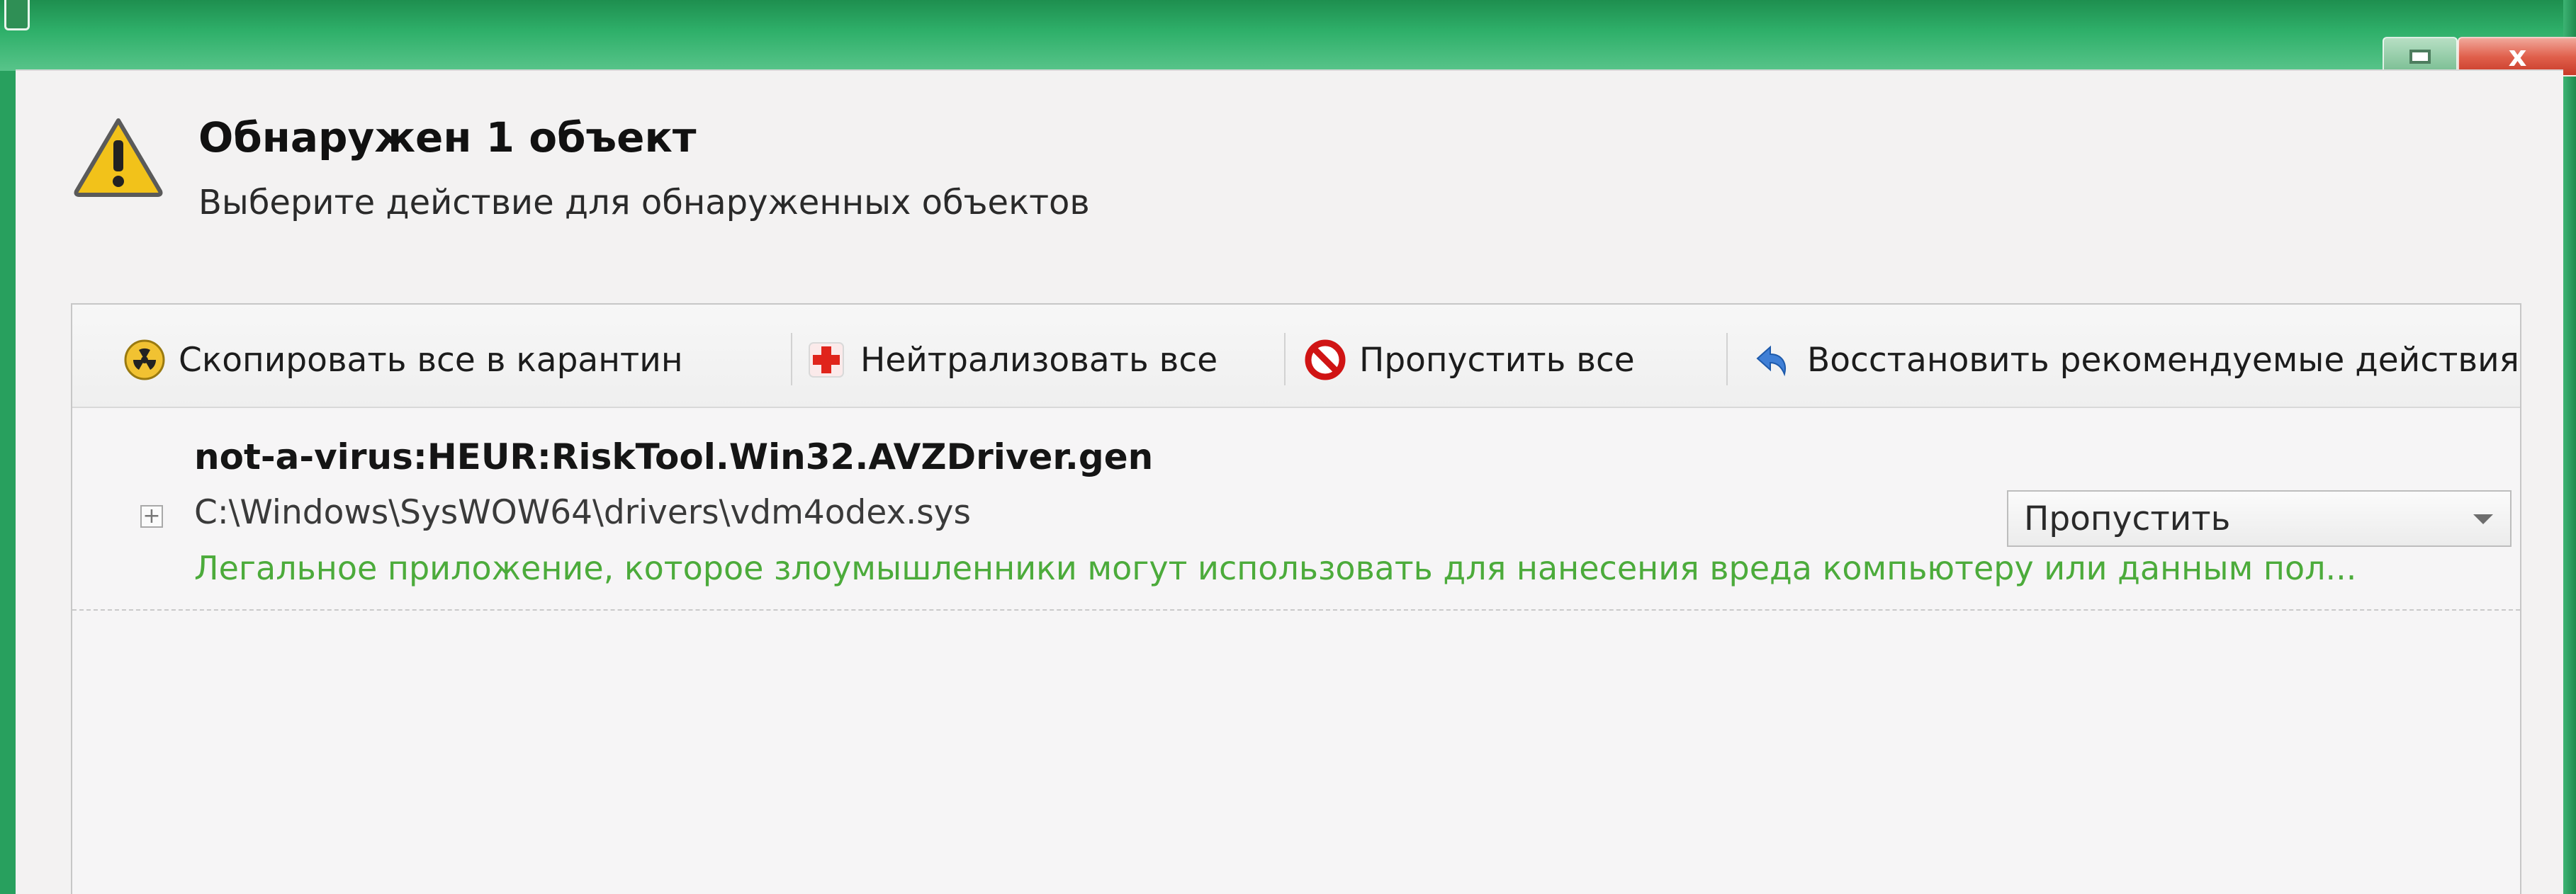  What do you see at coordinates (1296, 610) in the screenshot?
I see `row-divider` at bounding box center [1296, 610].